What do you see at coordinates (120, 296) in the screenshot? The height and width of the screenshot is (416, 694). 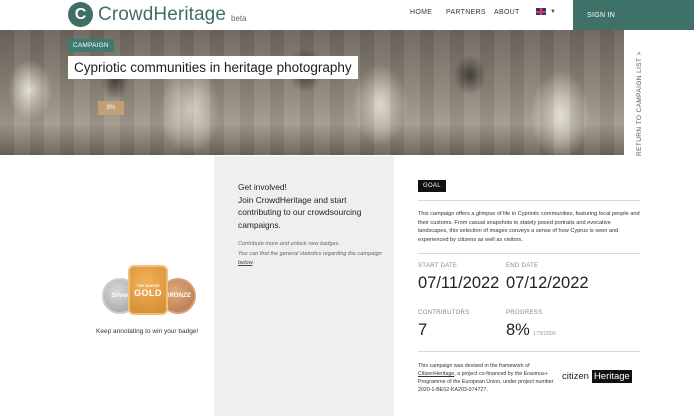 I see `silver-badge-label: Silver` at bounding box center [120, 296].